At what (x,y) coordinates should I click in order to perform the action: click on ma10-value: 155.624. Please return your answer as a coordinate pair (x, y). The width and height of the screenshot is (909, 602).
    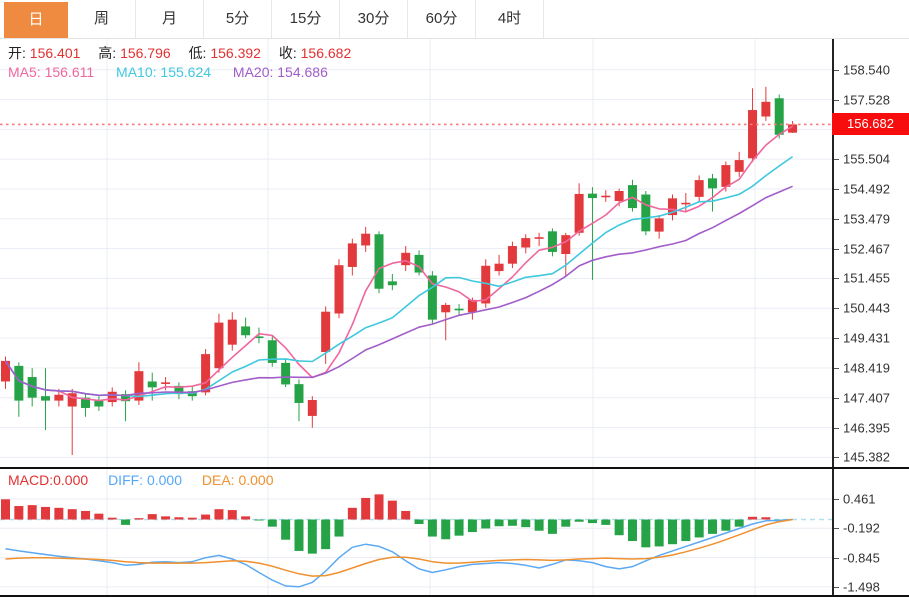
    Looking at the image, I should click on (186, 72).